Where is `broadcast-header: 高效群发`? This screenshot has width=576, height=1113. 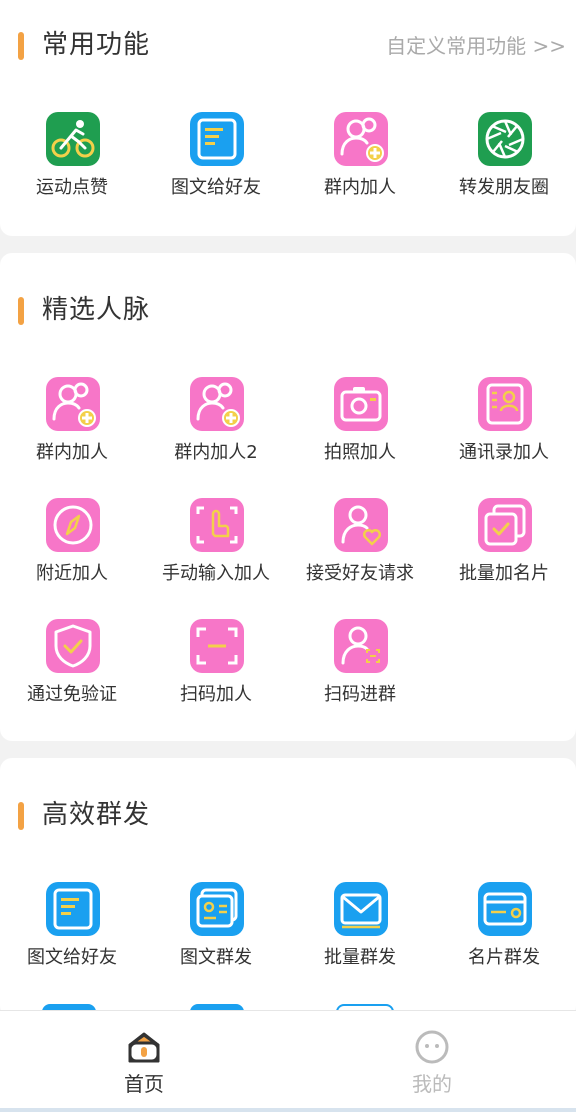
broadcast-header: 高效群发 is located at coordinates (288, 803).